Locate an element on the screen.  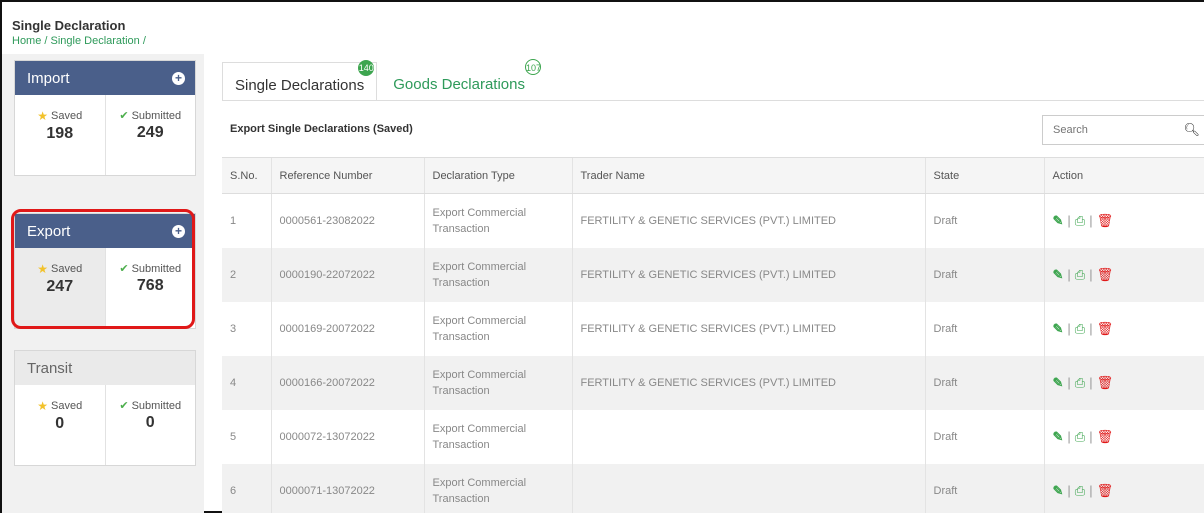
import-saved-stat: ★ Saved 198 is located at coordinates (60, 135).